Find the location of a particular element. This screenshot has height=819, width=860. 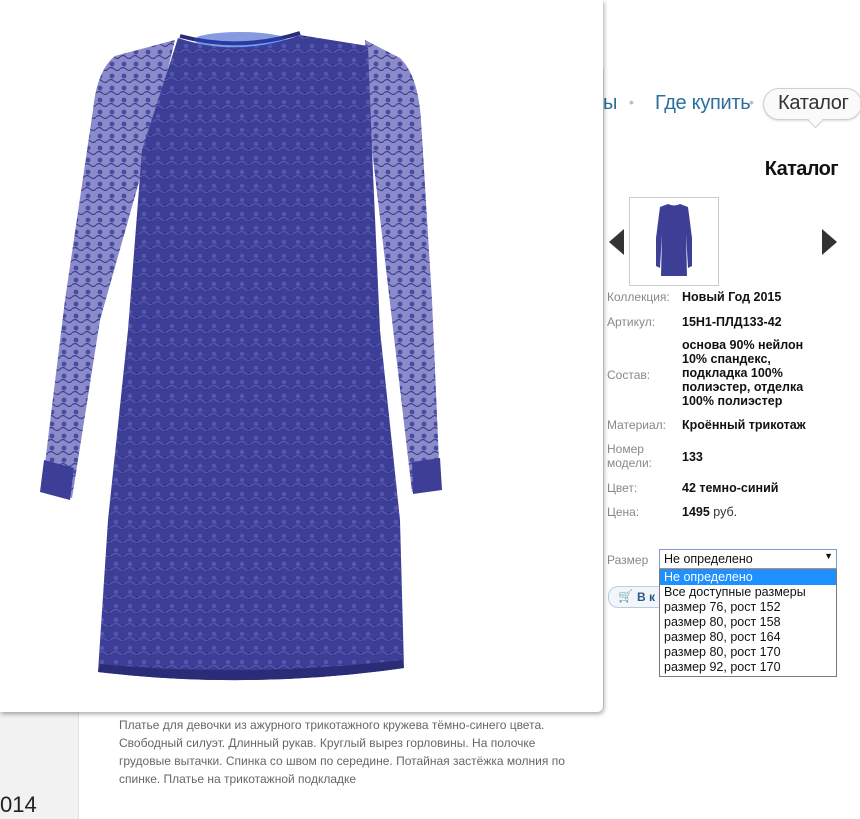

size-select: Не определено ▼ is located at coordinates (748, 559).